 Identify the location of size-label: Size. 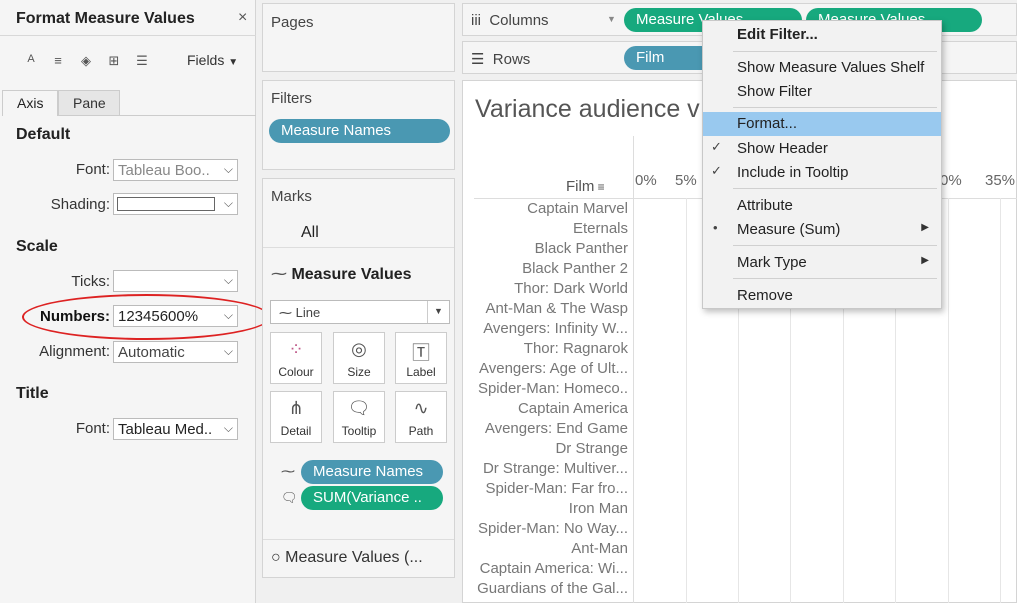
(359, 372).